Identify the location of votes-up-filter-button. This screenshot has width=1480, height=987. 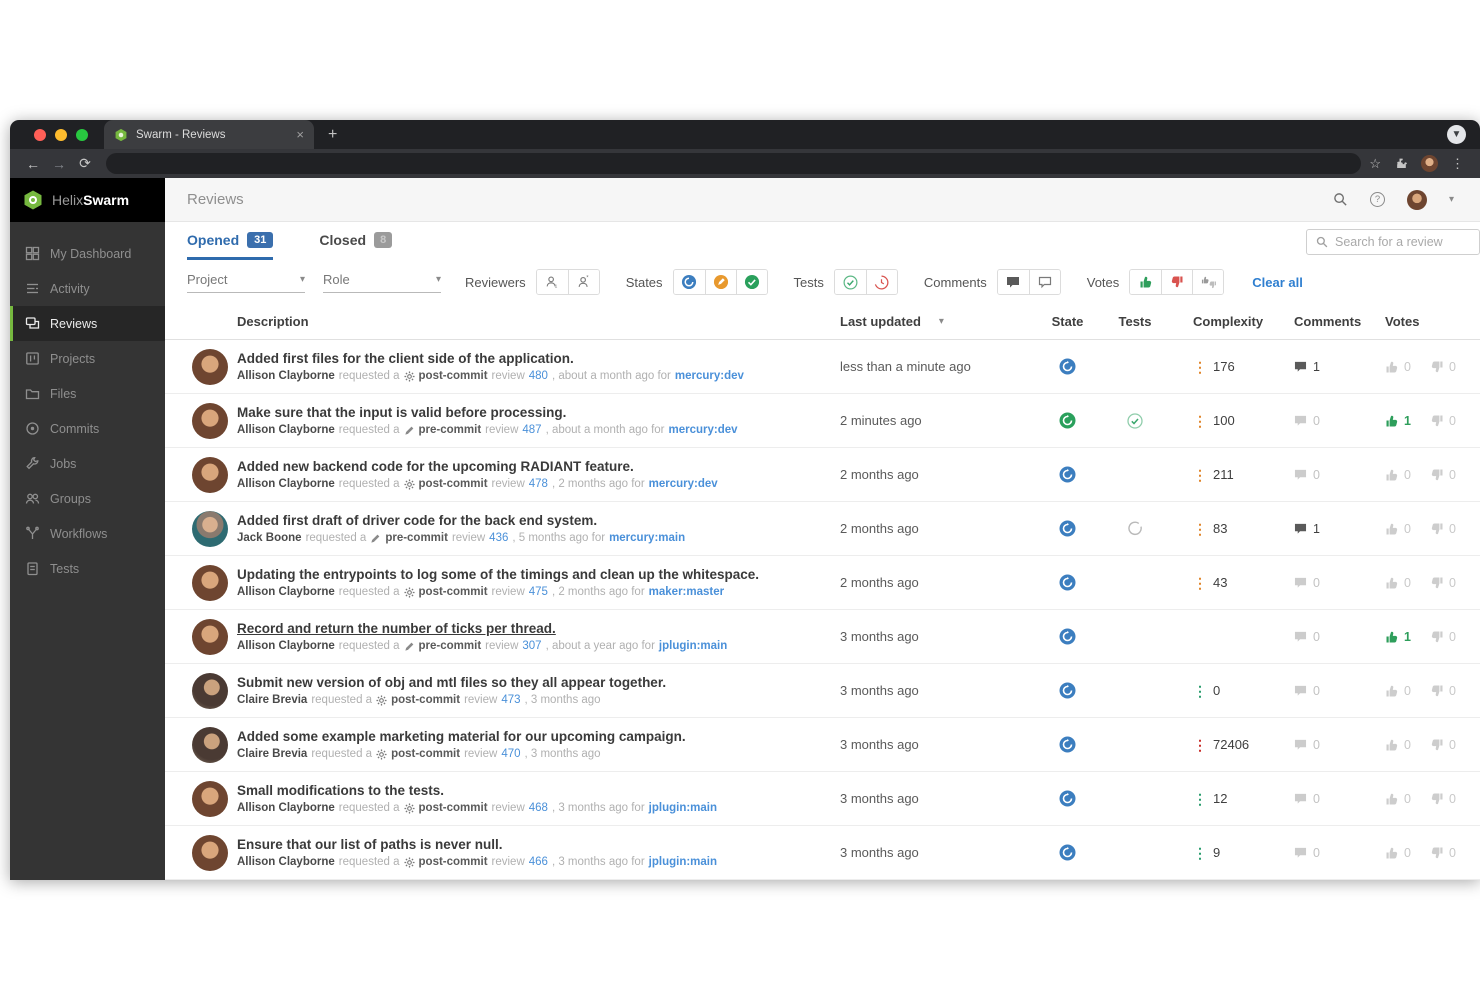
(1146, 282).